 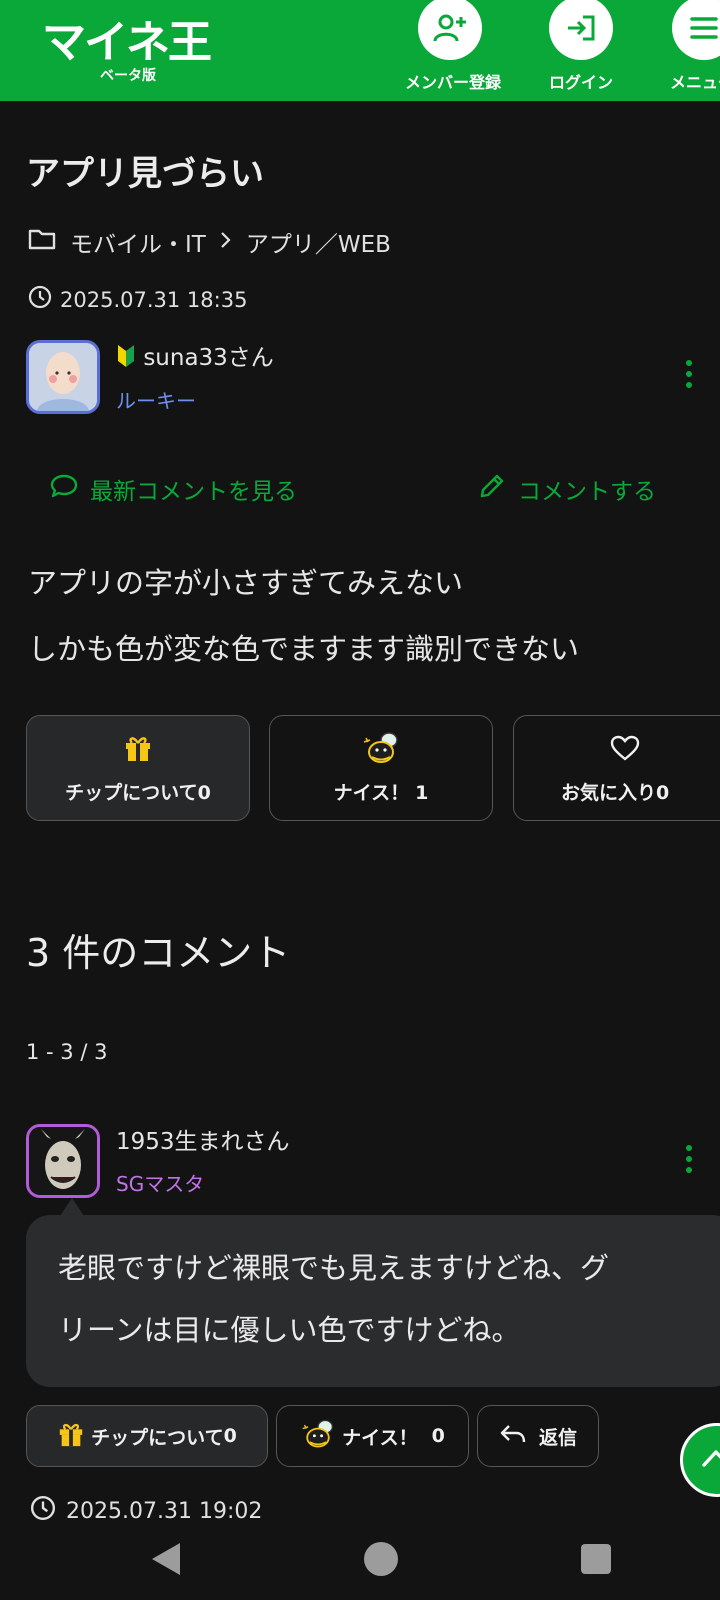 I want to click on member-register-label: メンバー登録, so click(x=453, y=82).